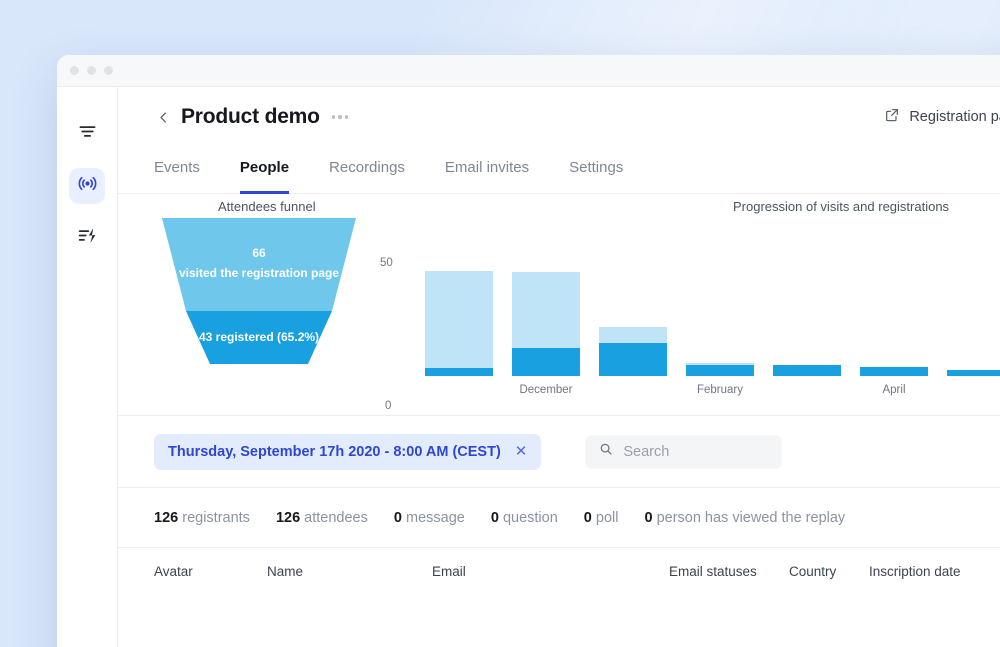 The image size is (1000, 647). I want to click on external-link-icon, so click(892, 117).